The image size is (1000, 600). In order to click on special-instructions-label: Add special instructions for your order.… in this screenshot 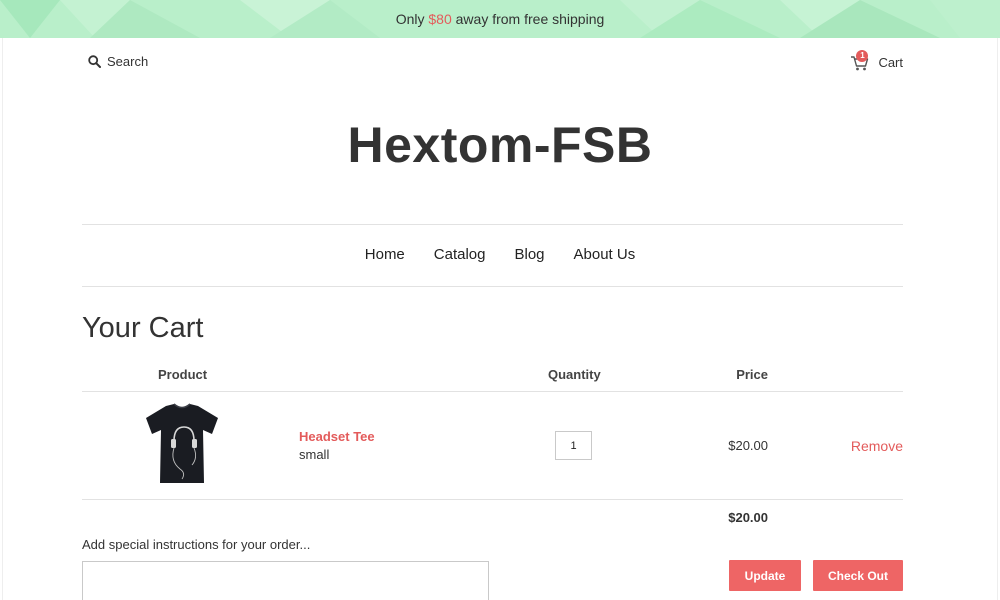, I will do `click(196, 544)`.